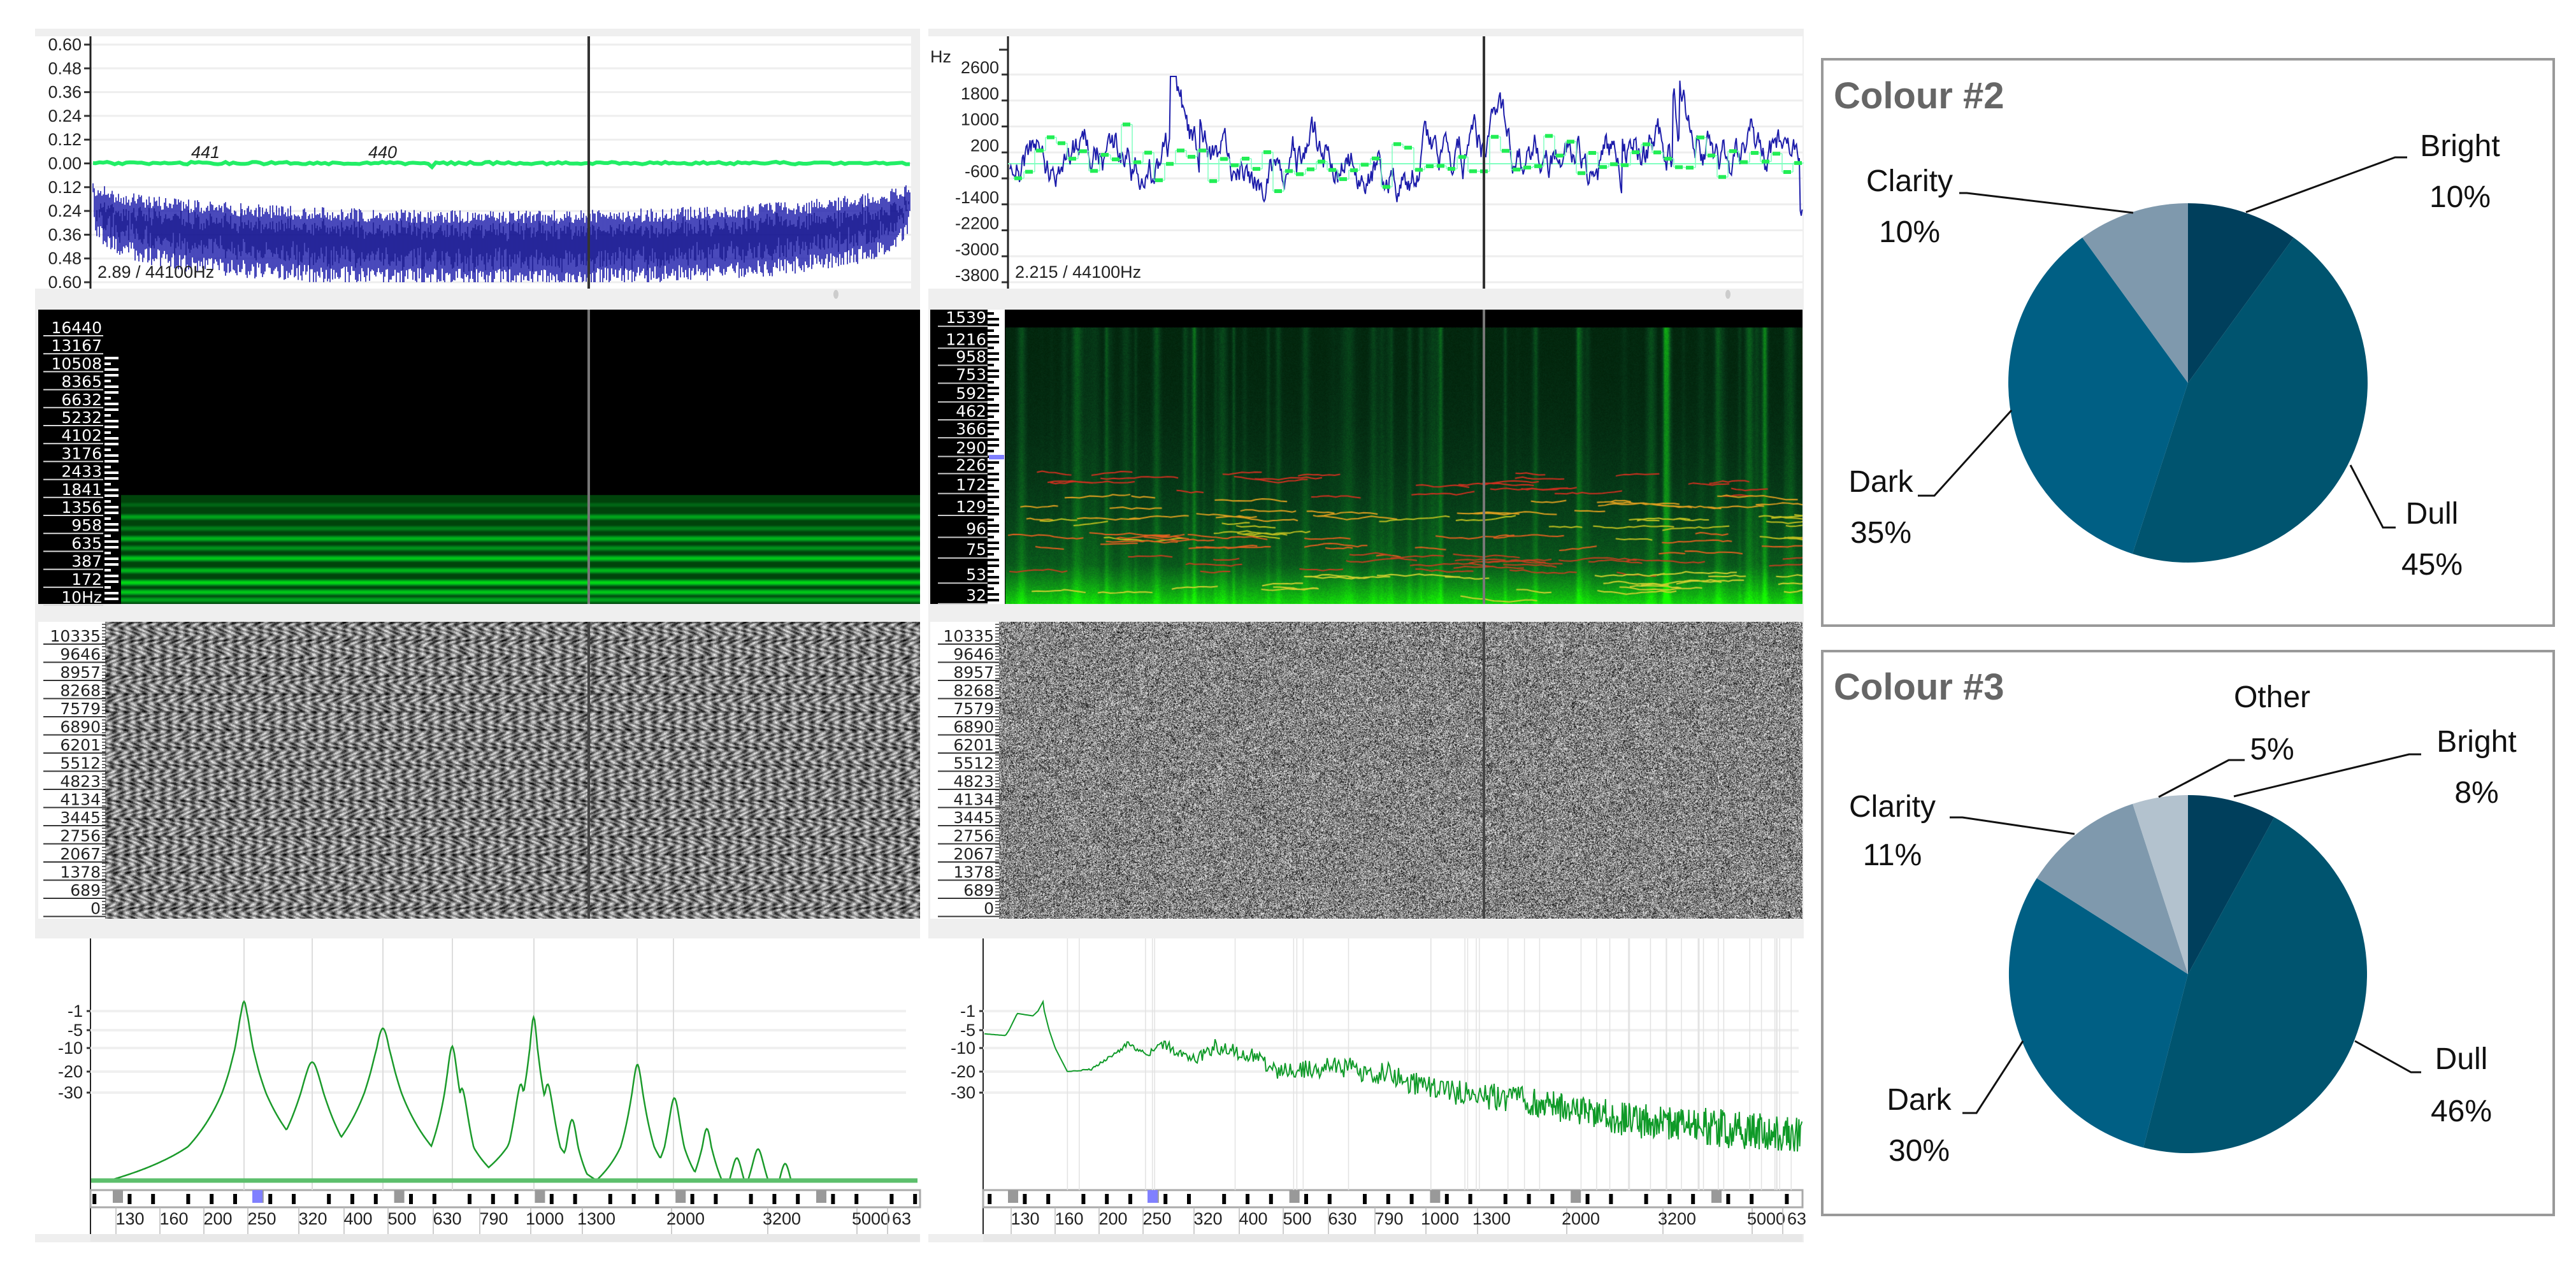  What do you see at coordinates (1919, 1151) in the screenshot?
I see `pie-value-label: 30%` at bounding box center [1919, 1151].